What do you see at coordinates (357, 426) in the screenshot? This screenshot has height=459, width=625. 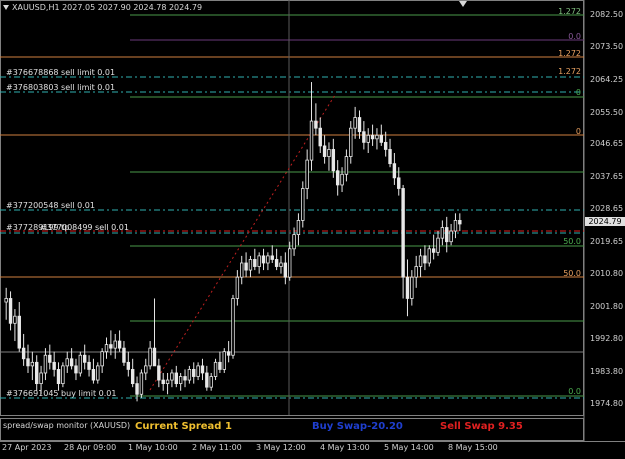 I see `buy-swap-indicator: Buy Swap-20.20` at bounding box center [357, 426].